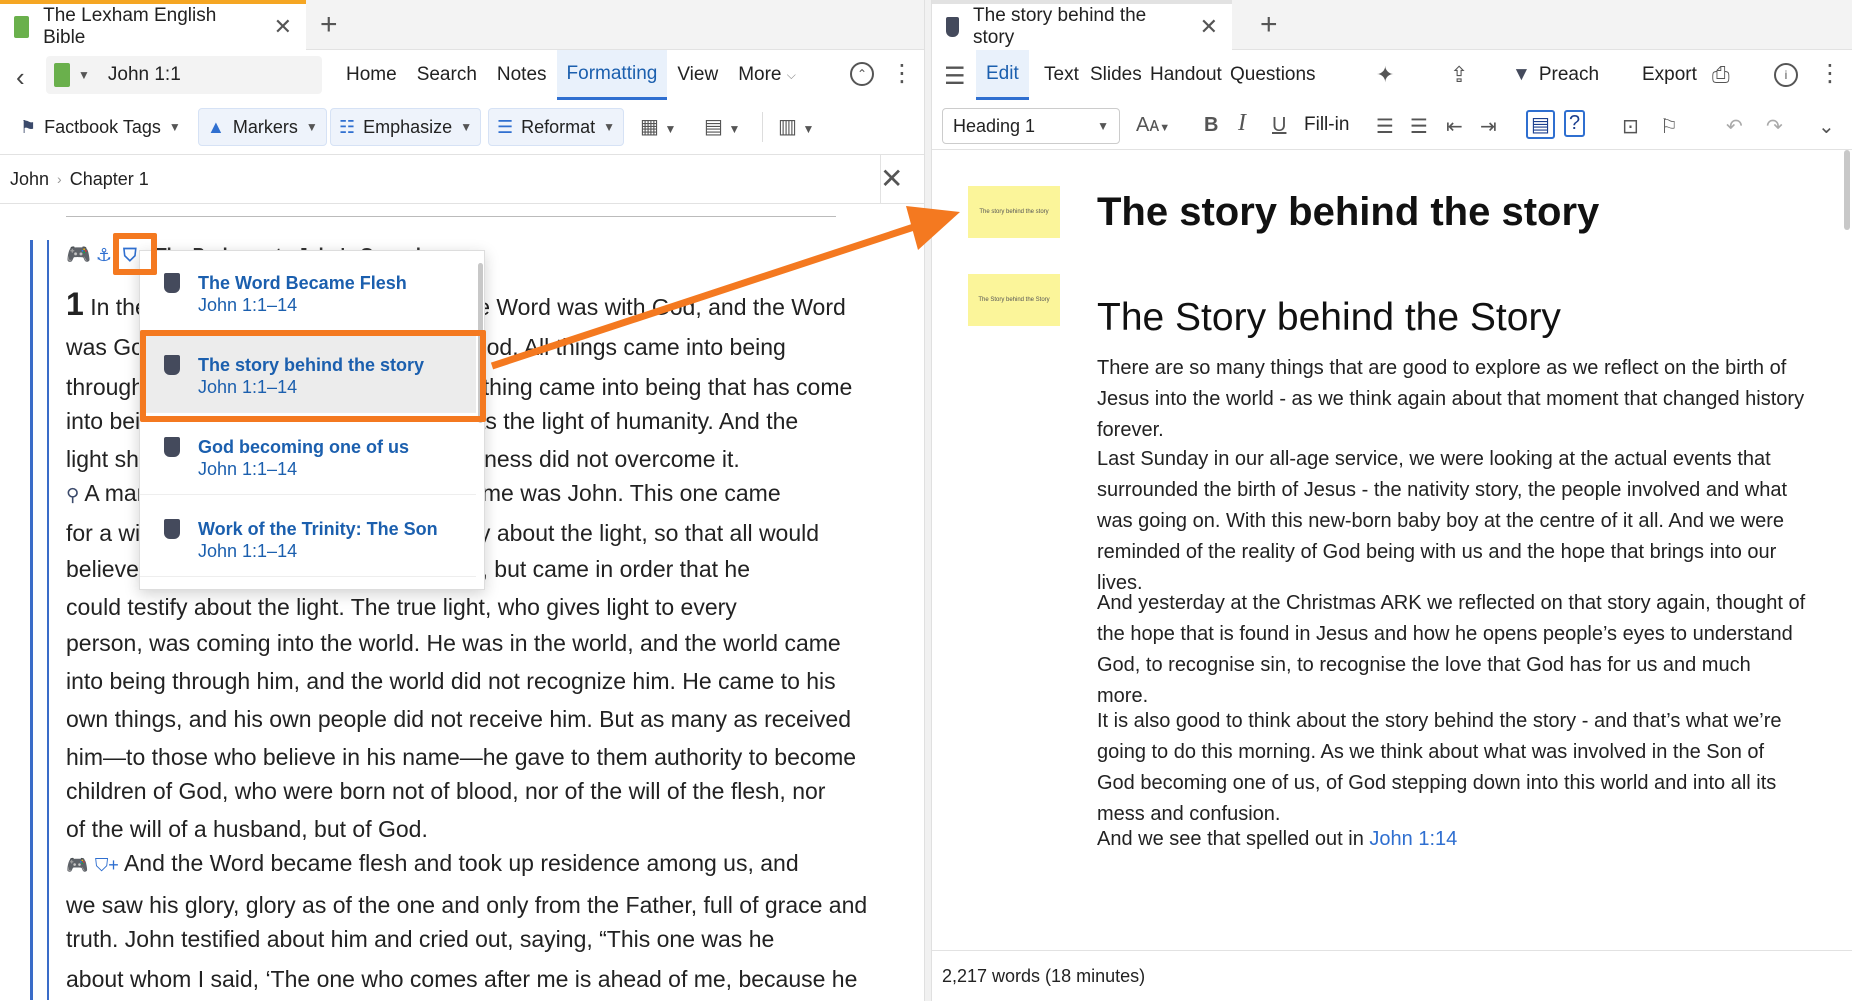 This screenshot has height=1001, width=1852. What do you see at coordinates (1630, 126) in the screenshot?
I see `add-slide-icon: ⊡` at bounding box center [1630, 126].